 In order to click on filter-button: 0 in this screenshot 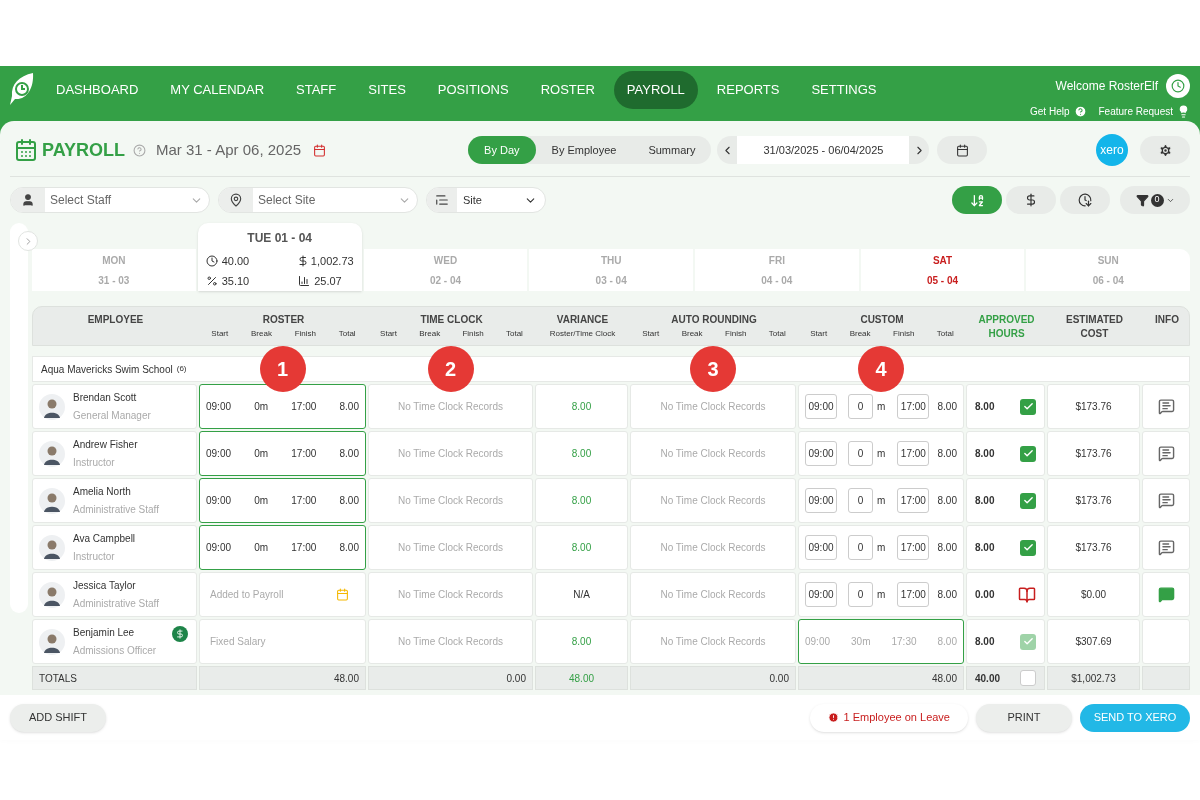, I will do `click(1155, 200)`.